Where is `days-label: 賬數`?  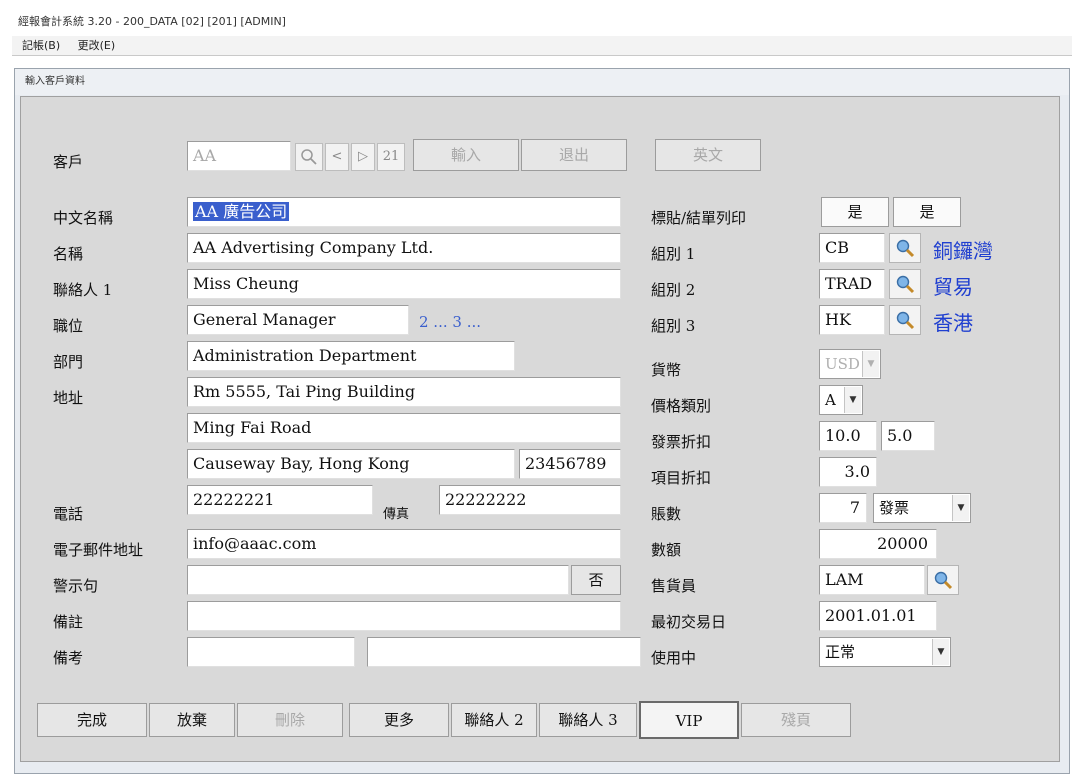 days-label: 賬數 is located at coordinates (666, 514).